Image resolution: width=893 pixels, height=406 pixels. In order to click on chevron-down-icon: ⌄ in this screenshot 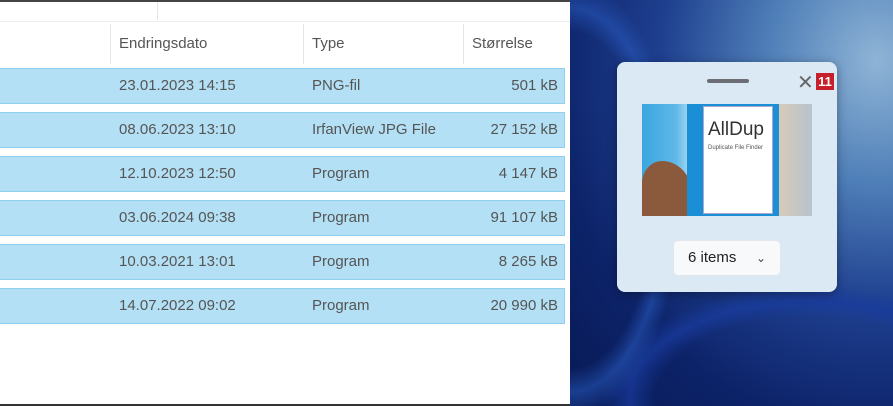, I will do `click(760, 258)`.